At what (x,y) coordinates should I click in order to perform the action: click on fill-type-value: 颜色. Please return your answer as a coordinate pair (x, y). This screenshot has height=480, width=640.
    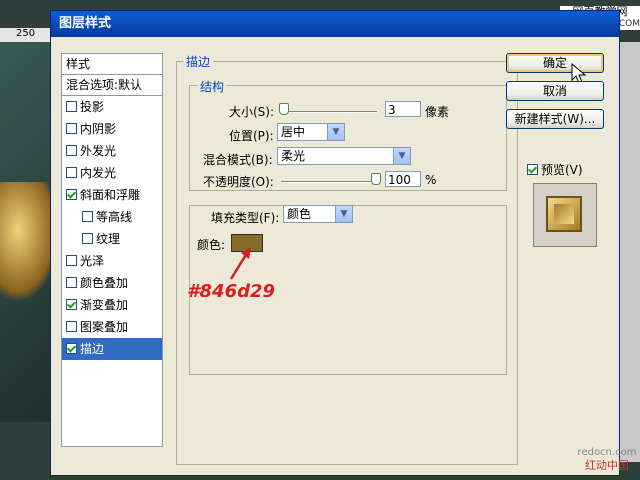
    Looking at the image, I should click on (299, 214).